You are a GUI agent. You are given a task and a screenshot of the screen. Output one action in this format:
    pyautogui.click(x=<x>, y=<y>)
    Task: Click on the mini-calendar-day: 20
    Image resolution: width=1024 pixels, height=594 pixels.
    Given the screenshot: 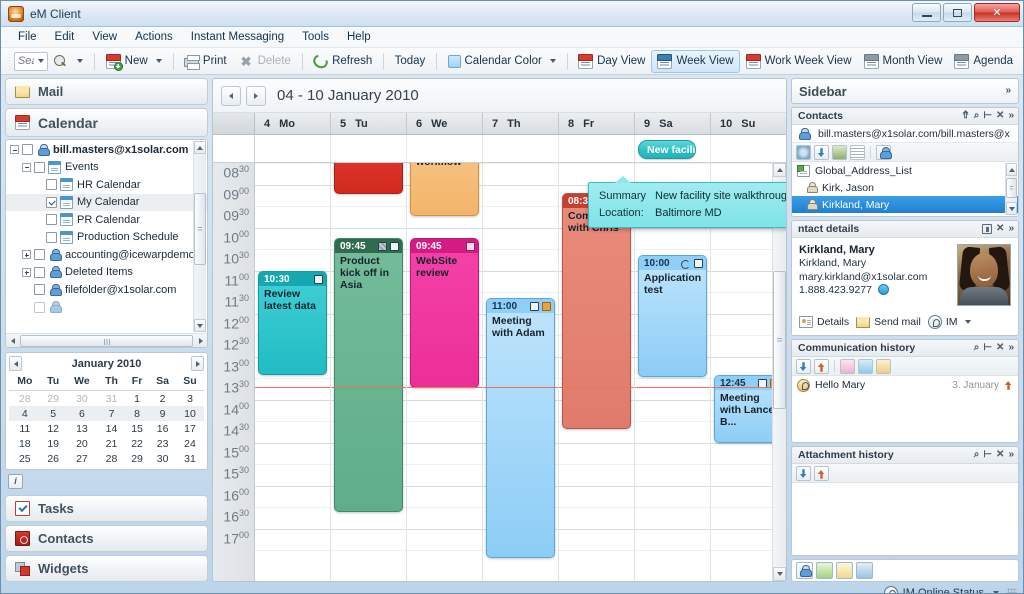 What is the action you would take?
    pyautogui.click(x=82, y=443)
    